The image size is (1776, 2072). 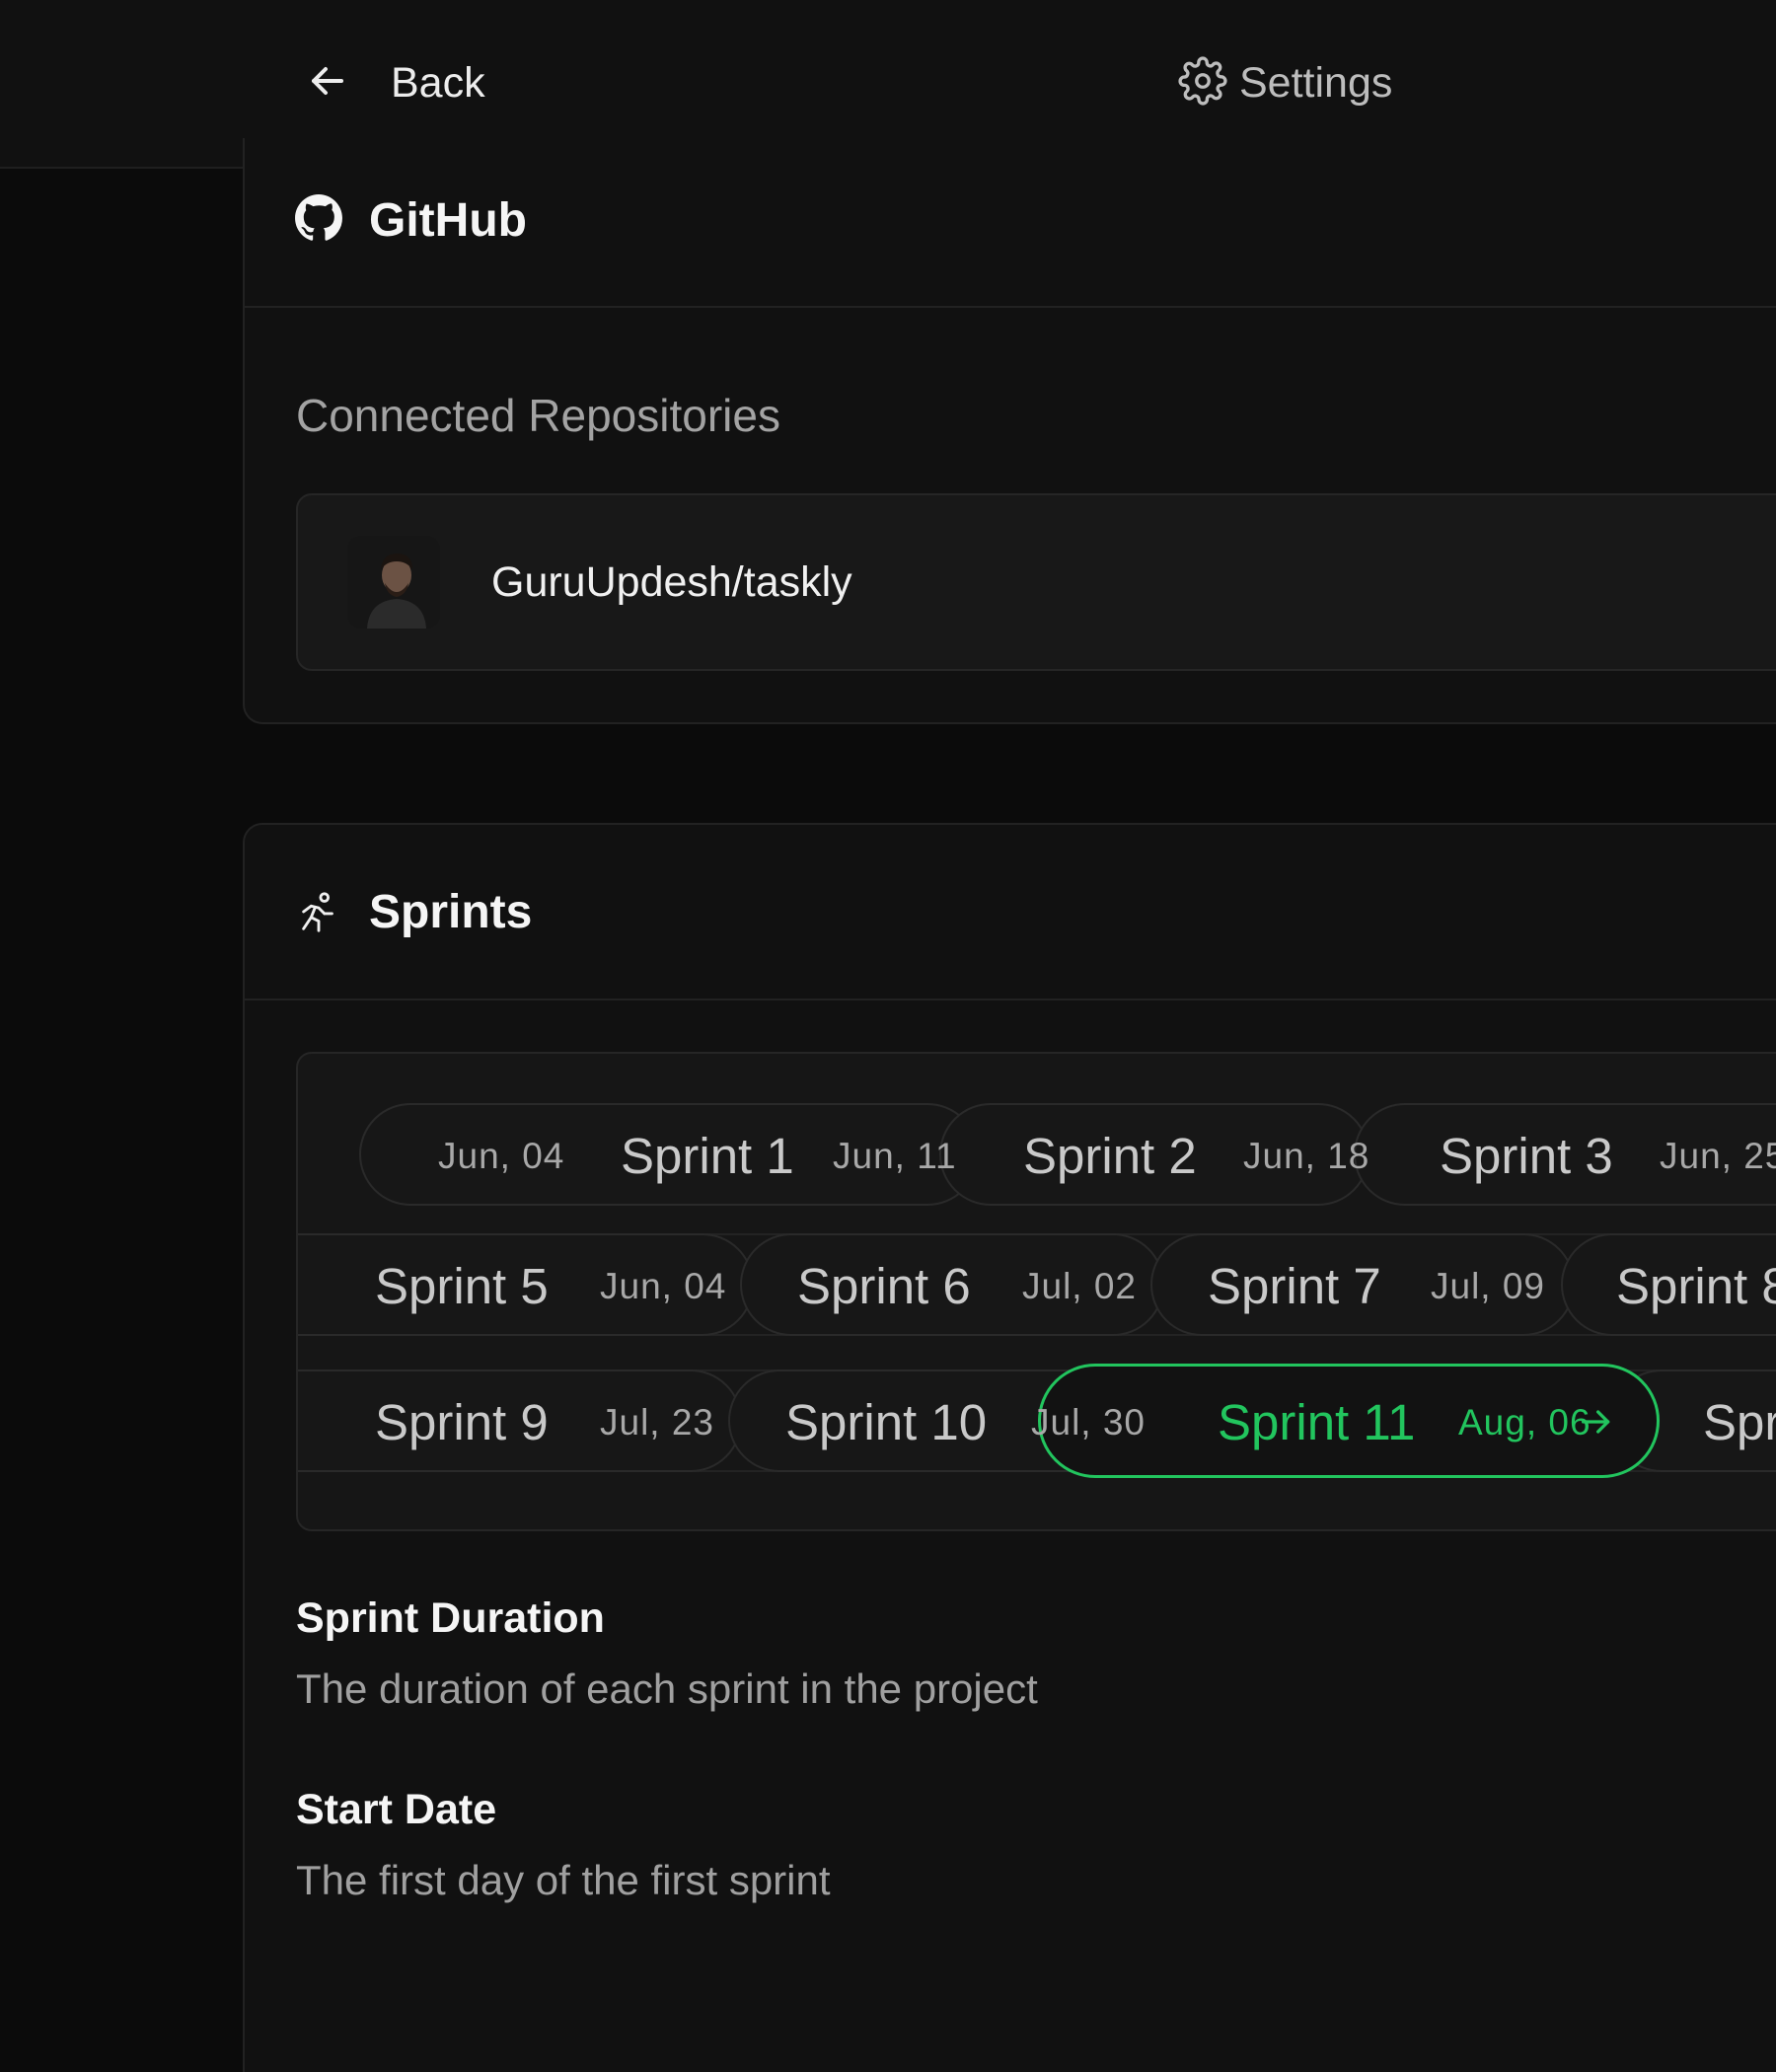 I want to click on sprint-date: Jul, 02, so click(x=1080, y=1286).